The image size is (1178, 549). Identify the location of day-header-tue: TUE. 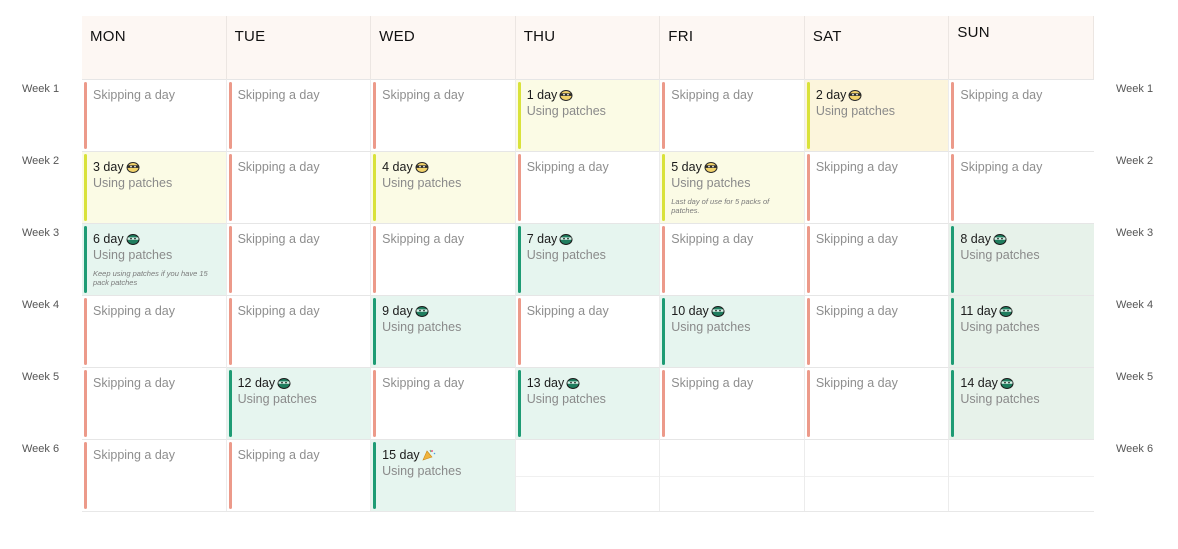
(299, 47).